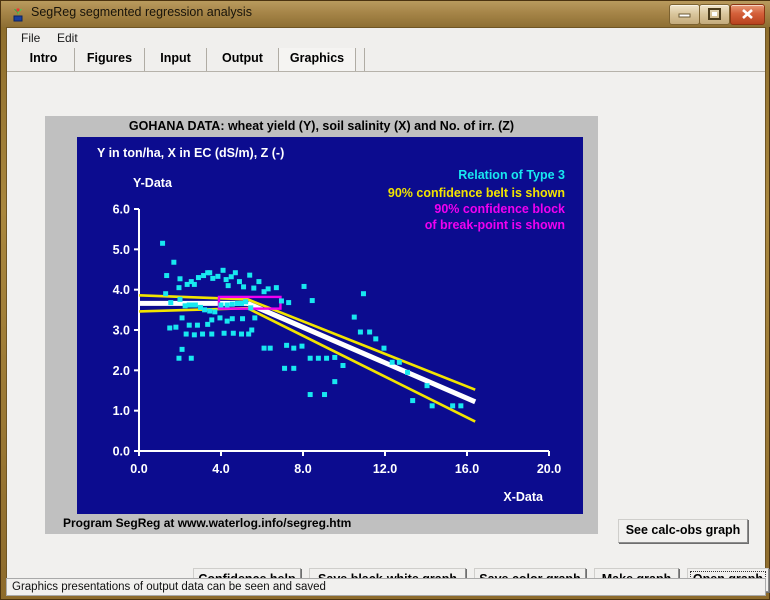  I want to click on tab-strip: Intro Figures Input Output Graphics, so click(386, 59).